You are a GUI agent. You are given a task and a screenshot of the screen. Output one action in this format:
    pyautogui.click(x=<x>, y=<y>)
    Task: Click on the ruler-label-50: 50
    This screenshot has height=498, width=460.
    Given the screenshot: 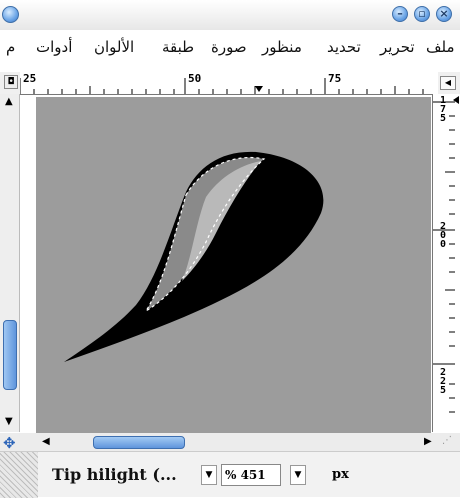 What is the action you would take?
    pyautogui.click(x=195, y=78)
    